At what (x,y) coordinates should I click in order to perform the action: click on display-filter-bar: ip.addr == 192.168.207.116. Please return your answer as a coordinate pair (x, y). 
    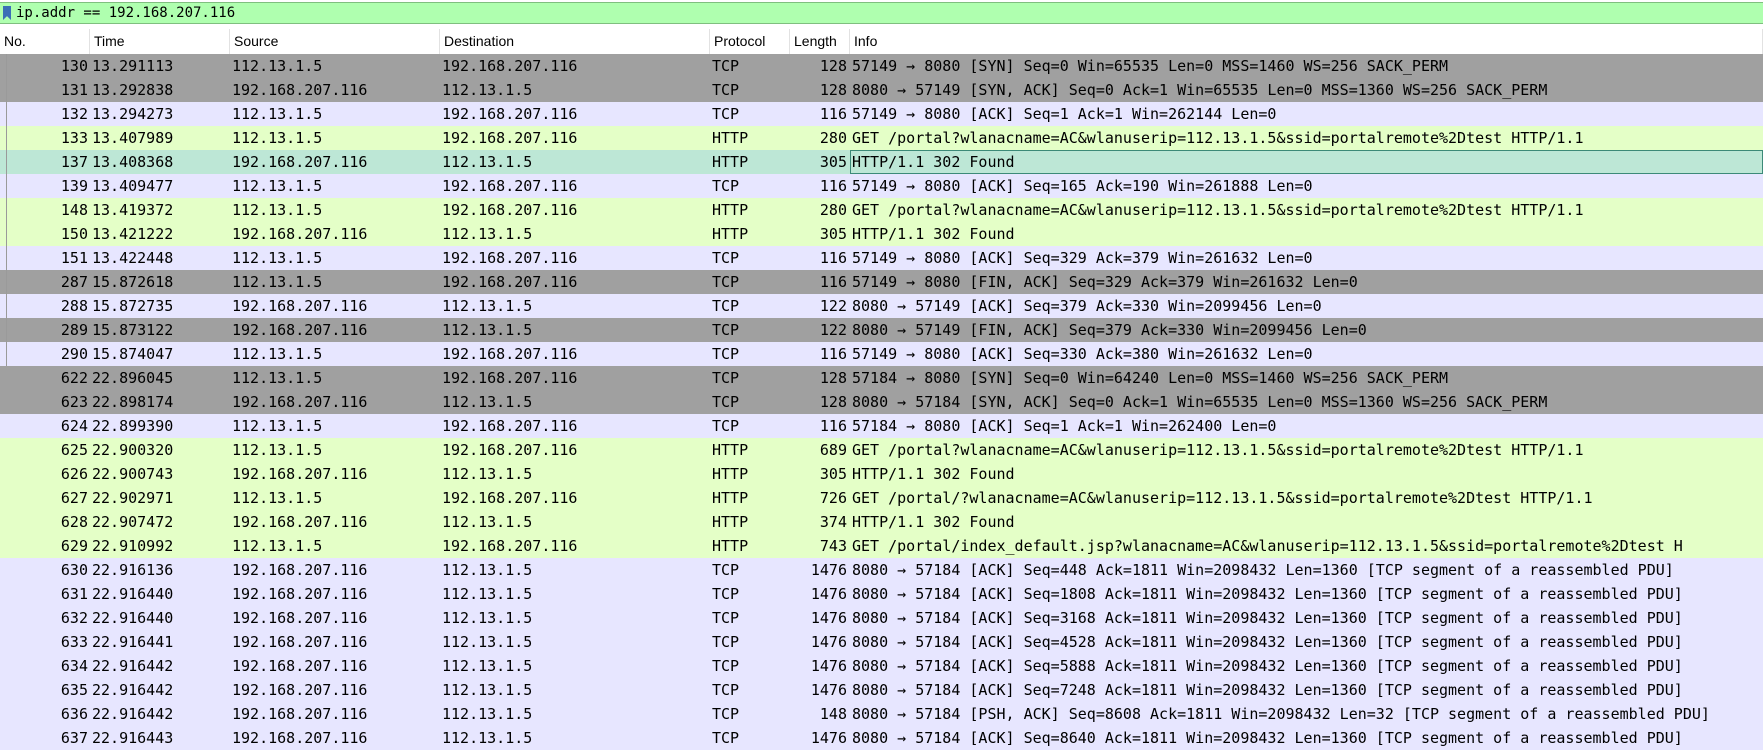
    Looking at the image, I should click on (881, 13).